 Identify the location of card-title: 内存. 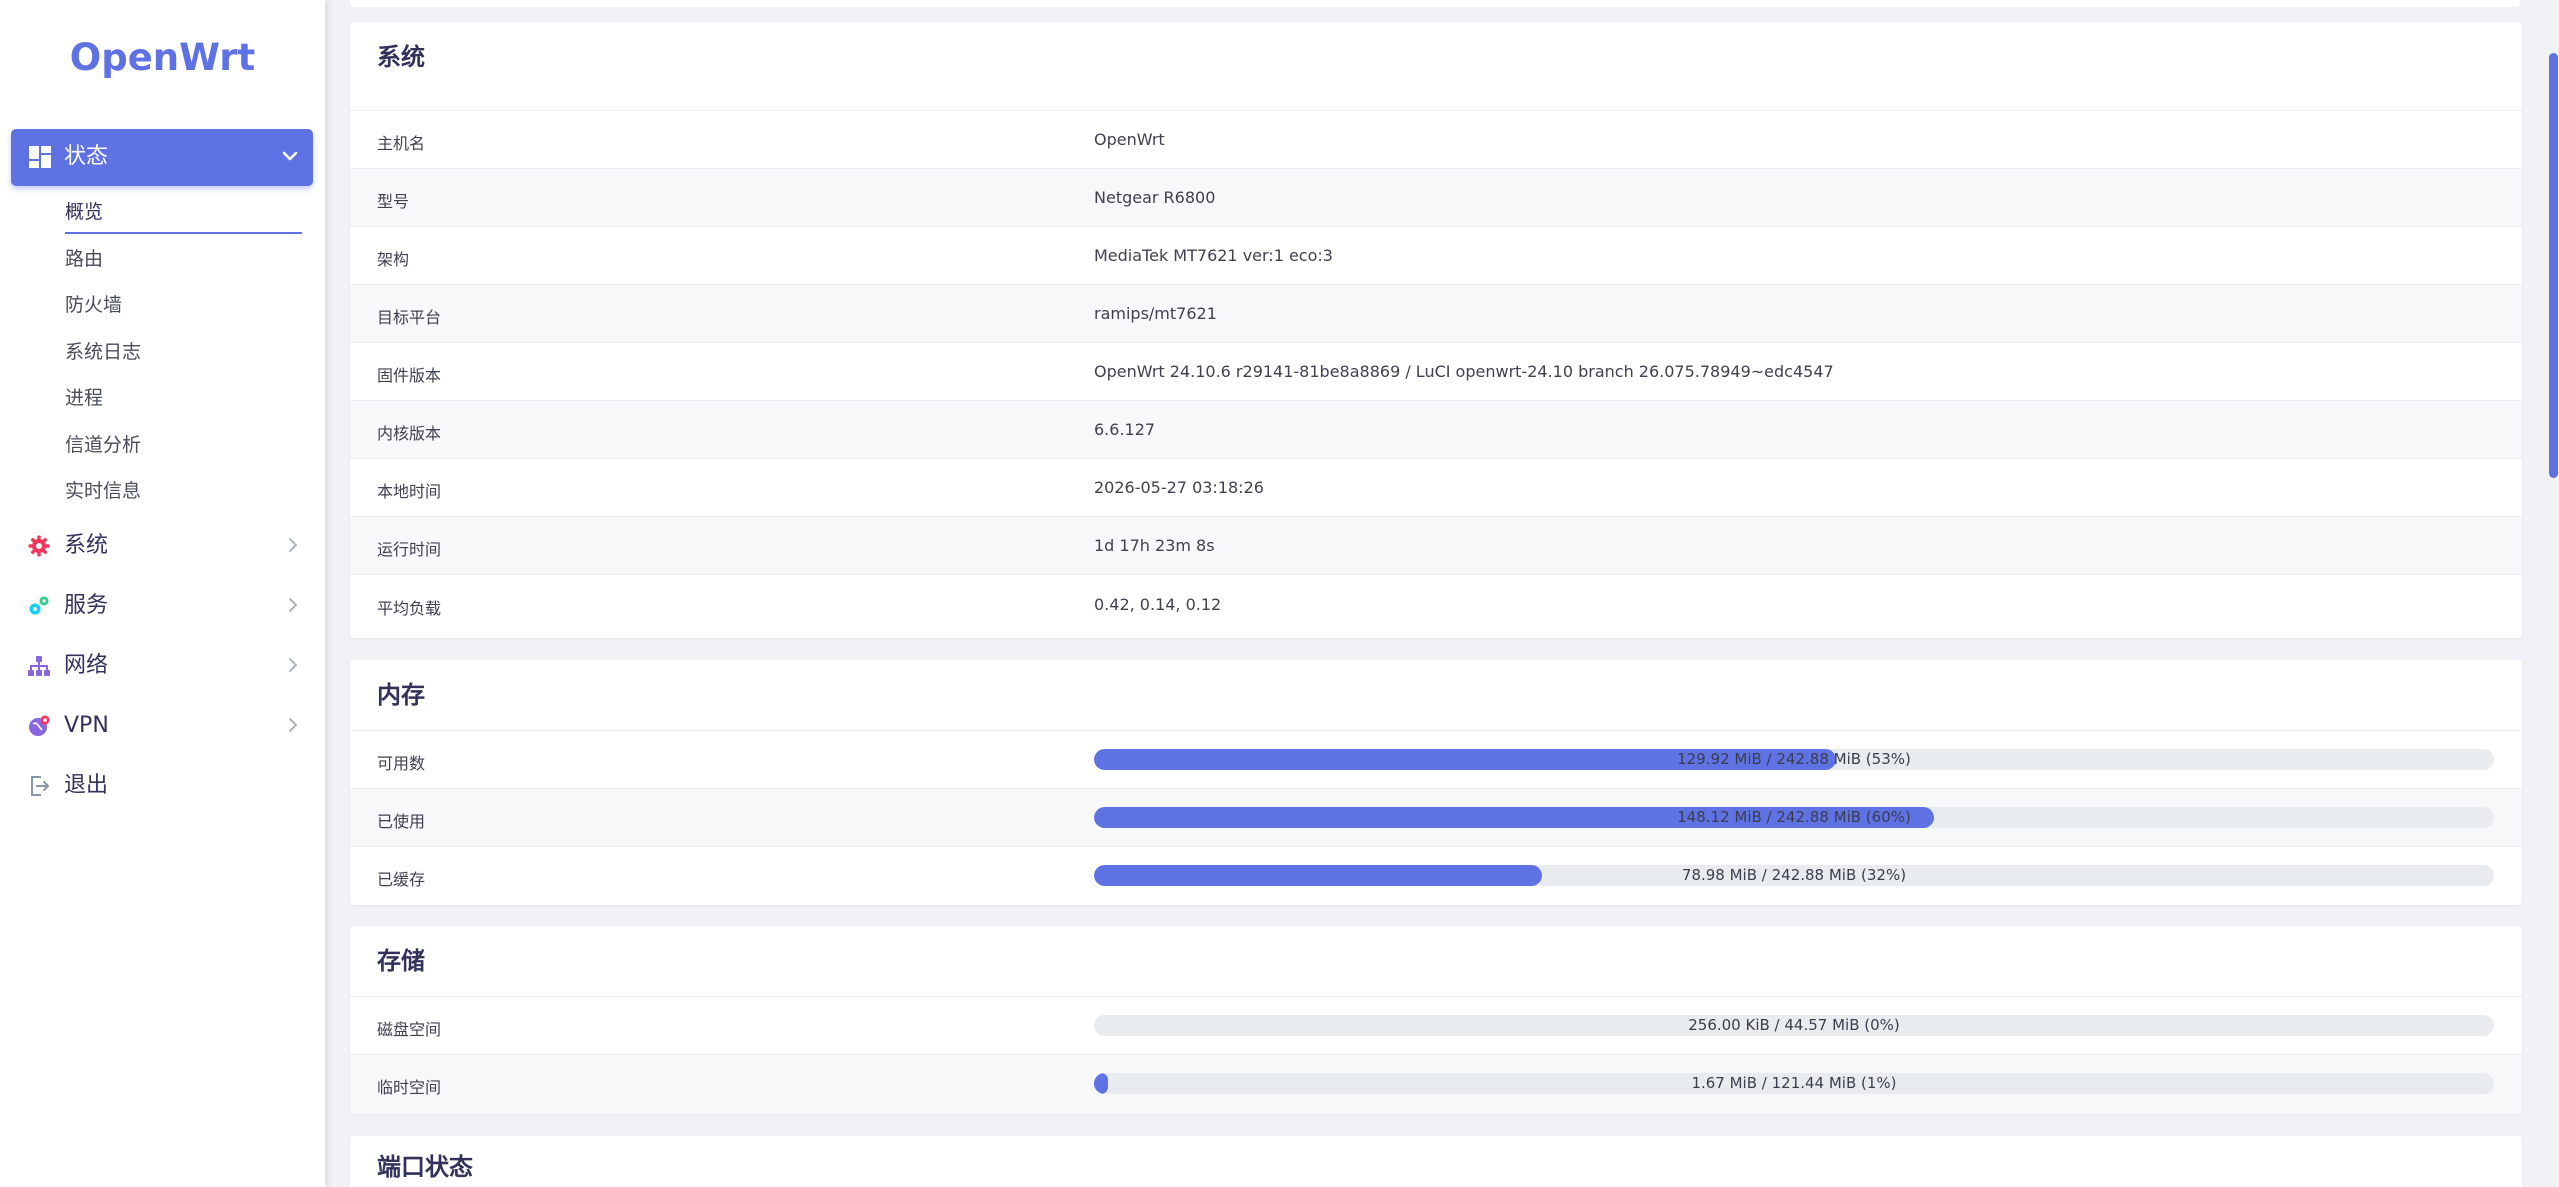
(401, 695).